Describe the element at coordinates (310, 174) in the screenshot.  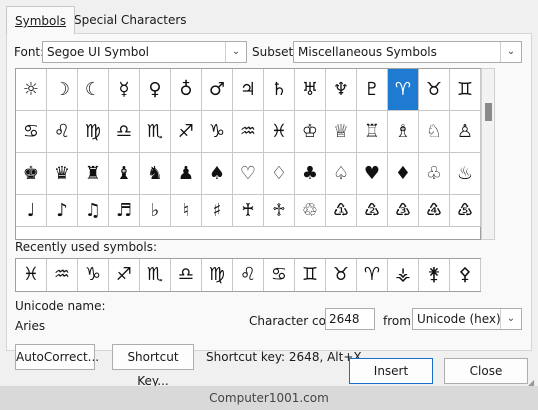
I see `symbol-cell: ♣` at that location.